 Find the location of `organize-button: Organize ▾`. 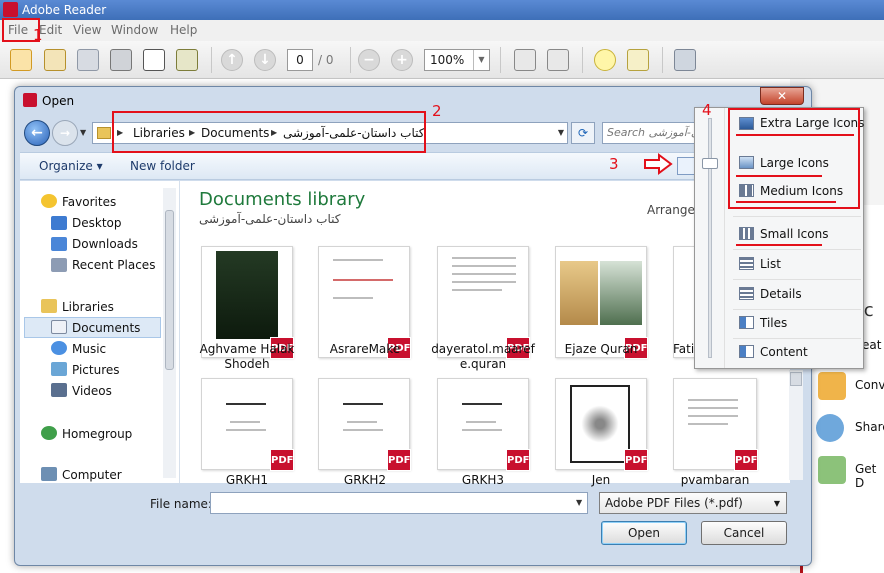

organize-button: Organize ▾ is located at coordinates (71, 166).